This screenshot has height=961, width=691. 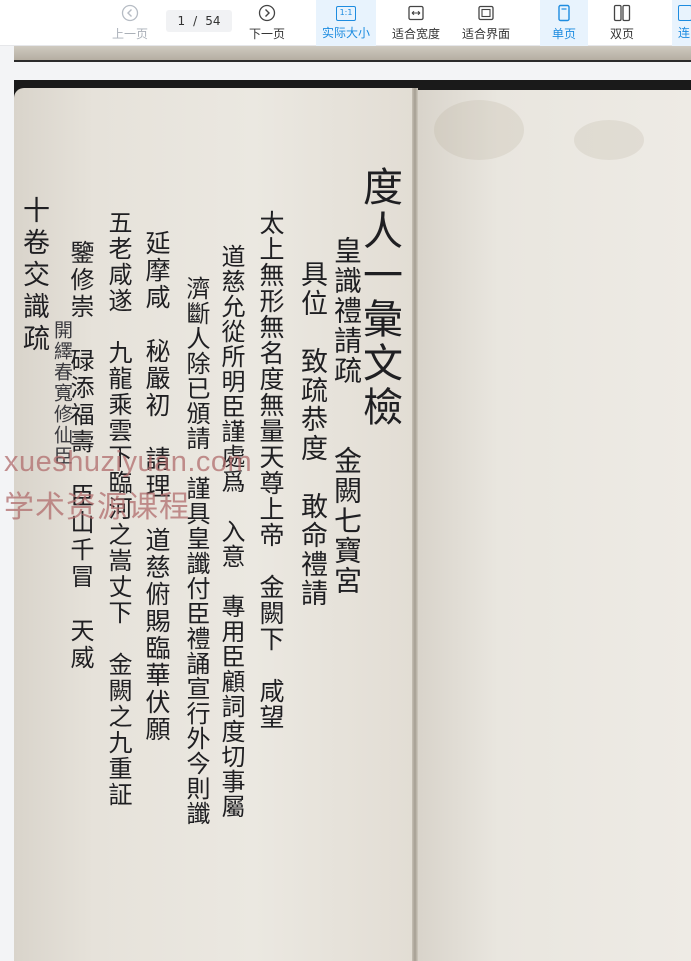 What do you see at coordinates (379, 298) in the screenshot?
I see `manuscript-title: 度人一彙文檢` at bounding box center [379, 298].